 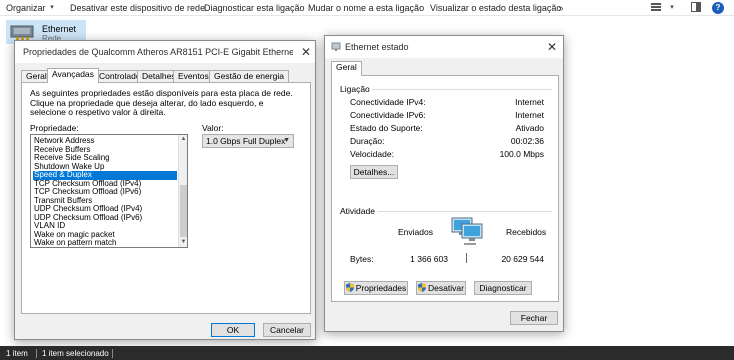 I want to click on status-tabs: Geral, so click(x=371, y=68).